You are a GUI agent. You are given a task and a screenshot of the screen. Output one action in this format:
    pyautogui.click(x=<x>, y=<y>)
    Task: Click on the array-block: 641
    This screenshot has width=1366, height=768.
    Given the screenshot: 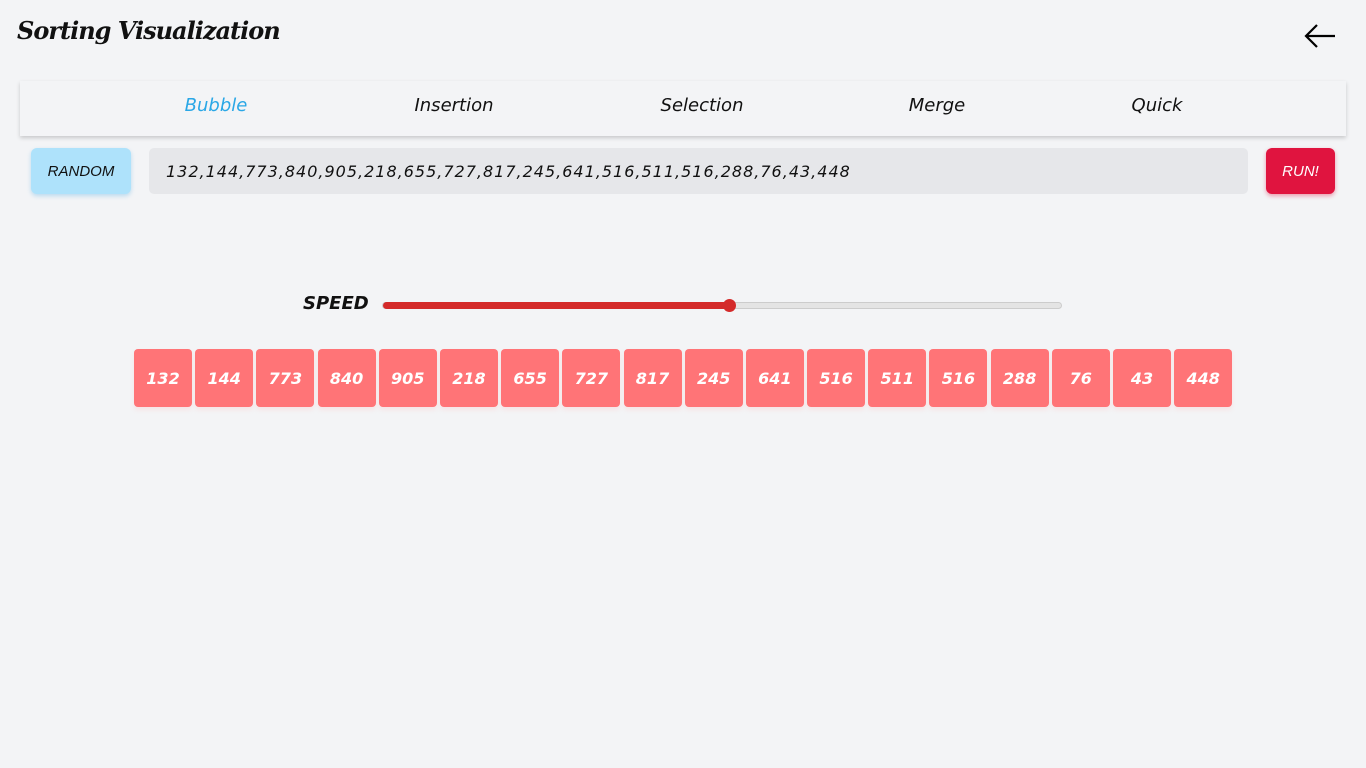 What is the action you would take?
    pyautogui.click(x=774, y=378)
    